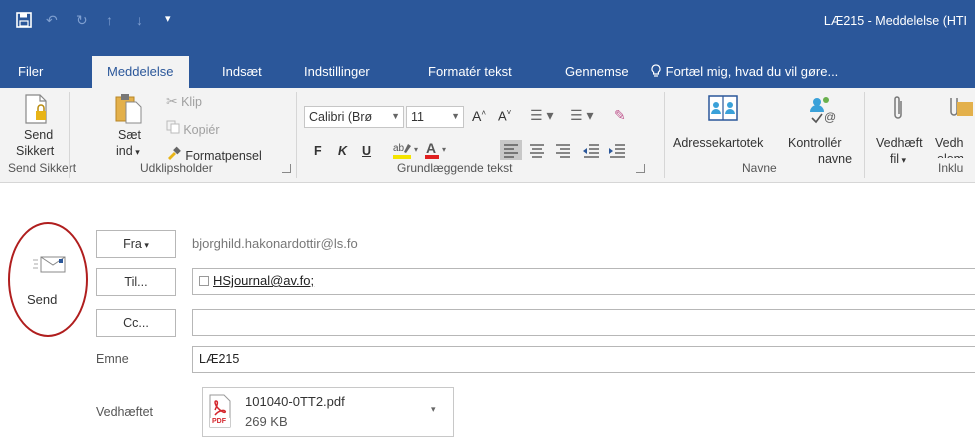 This screenshot has width=975, height=445. I want to click on tab-message: Meddelelse, so click(140, 72).